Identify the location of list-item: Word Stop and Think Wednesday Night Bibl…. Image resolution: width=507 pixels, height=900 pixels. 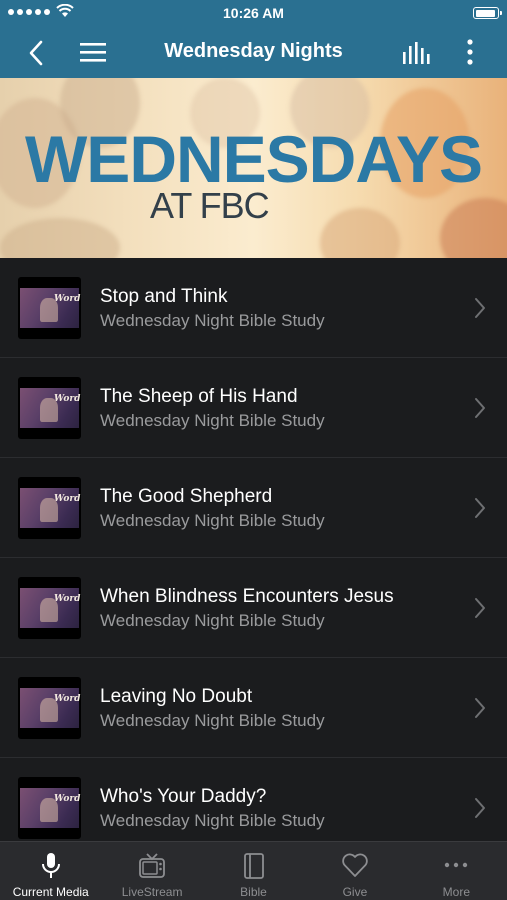
(253, 308).